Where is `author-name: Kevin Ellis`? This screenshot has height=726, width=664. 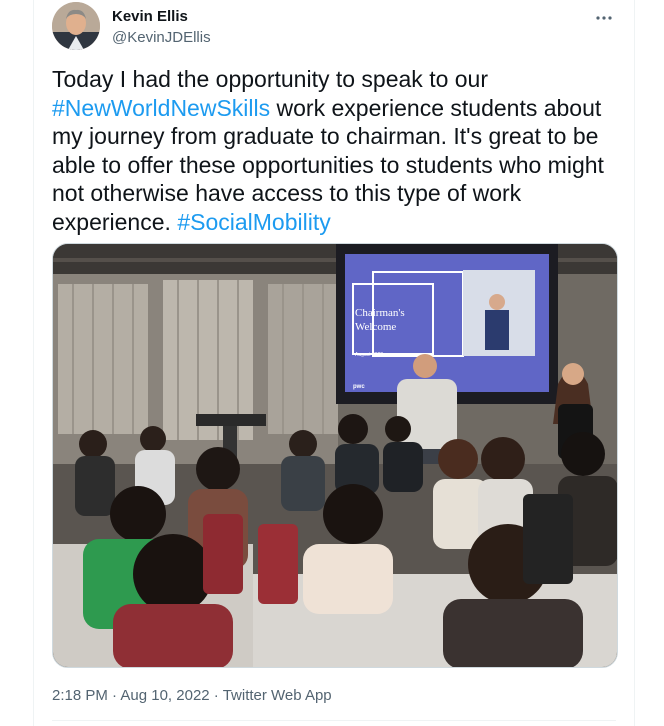 author-name: Kevin Ellis is located at coordinates (150, 16).